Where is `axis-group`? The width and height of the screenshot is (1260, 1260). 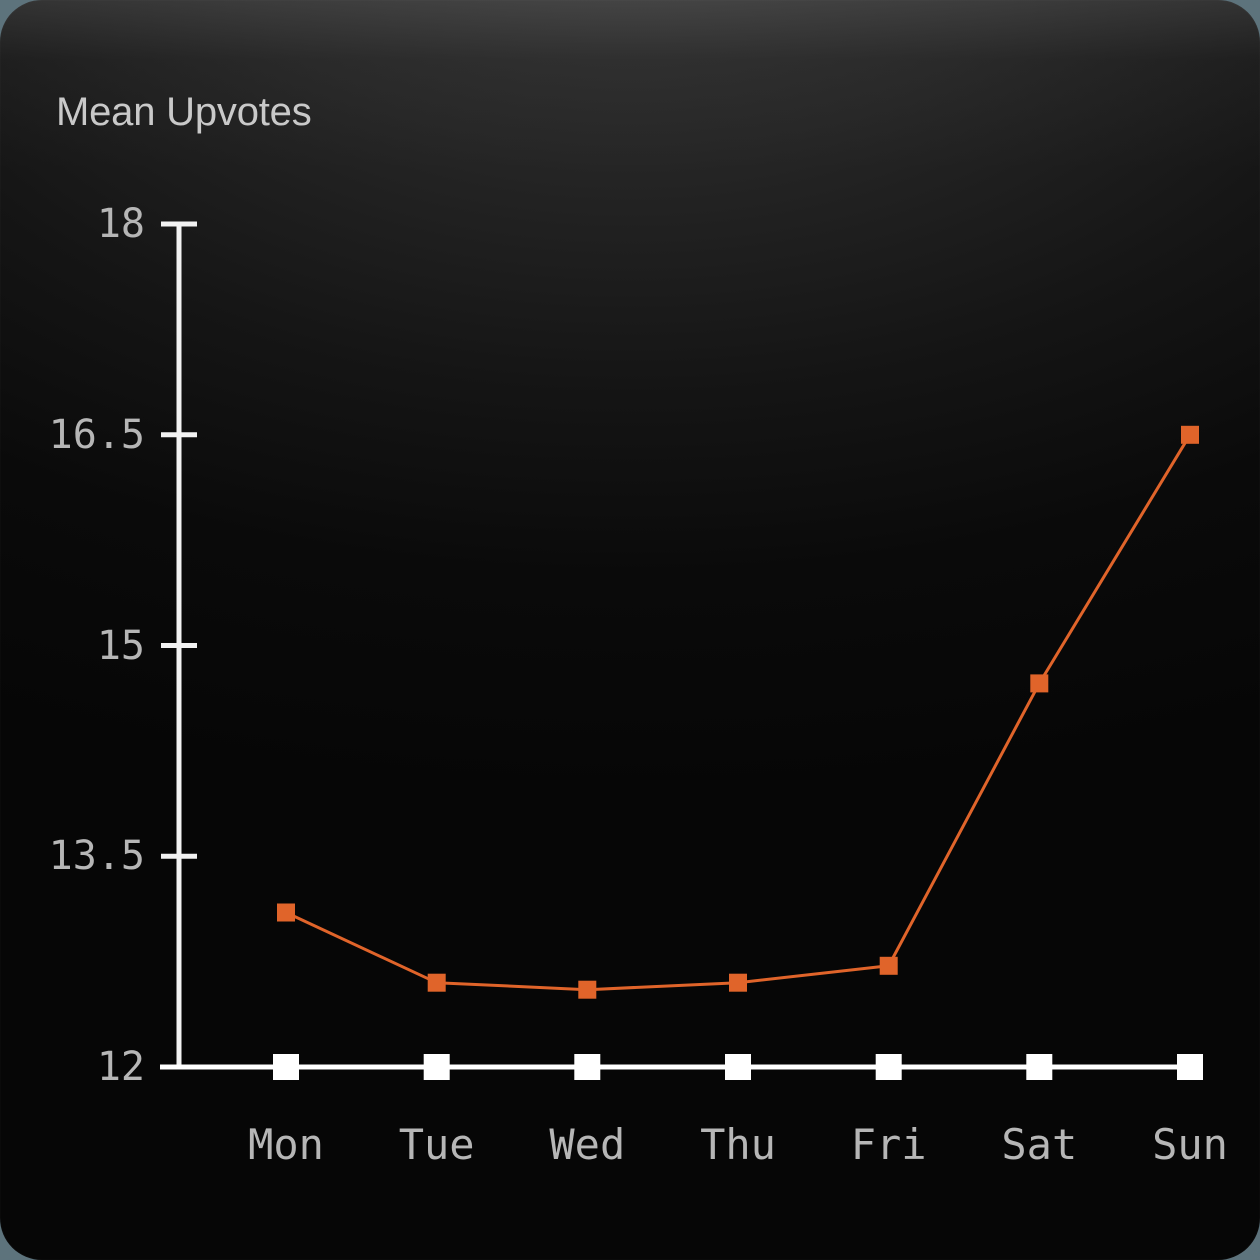 axis-group is located at coordinates (180, 645).